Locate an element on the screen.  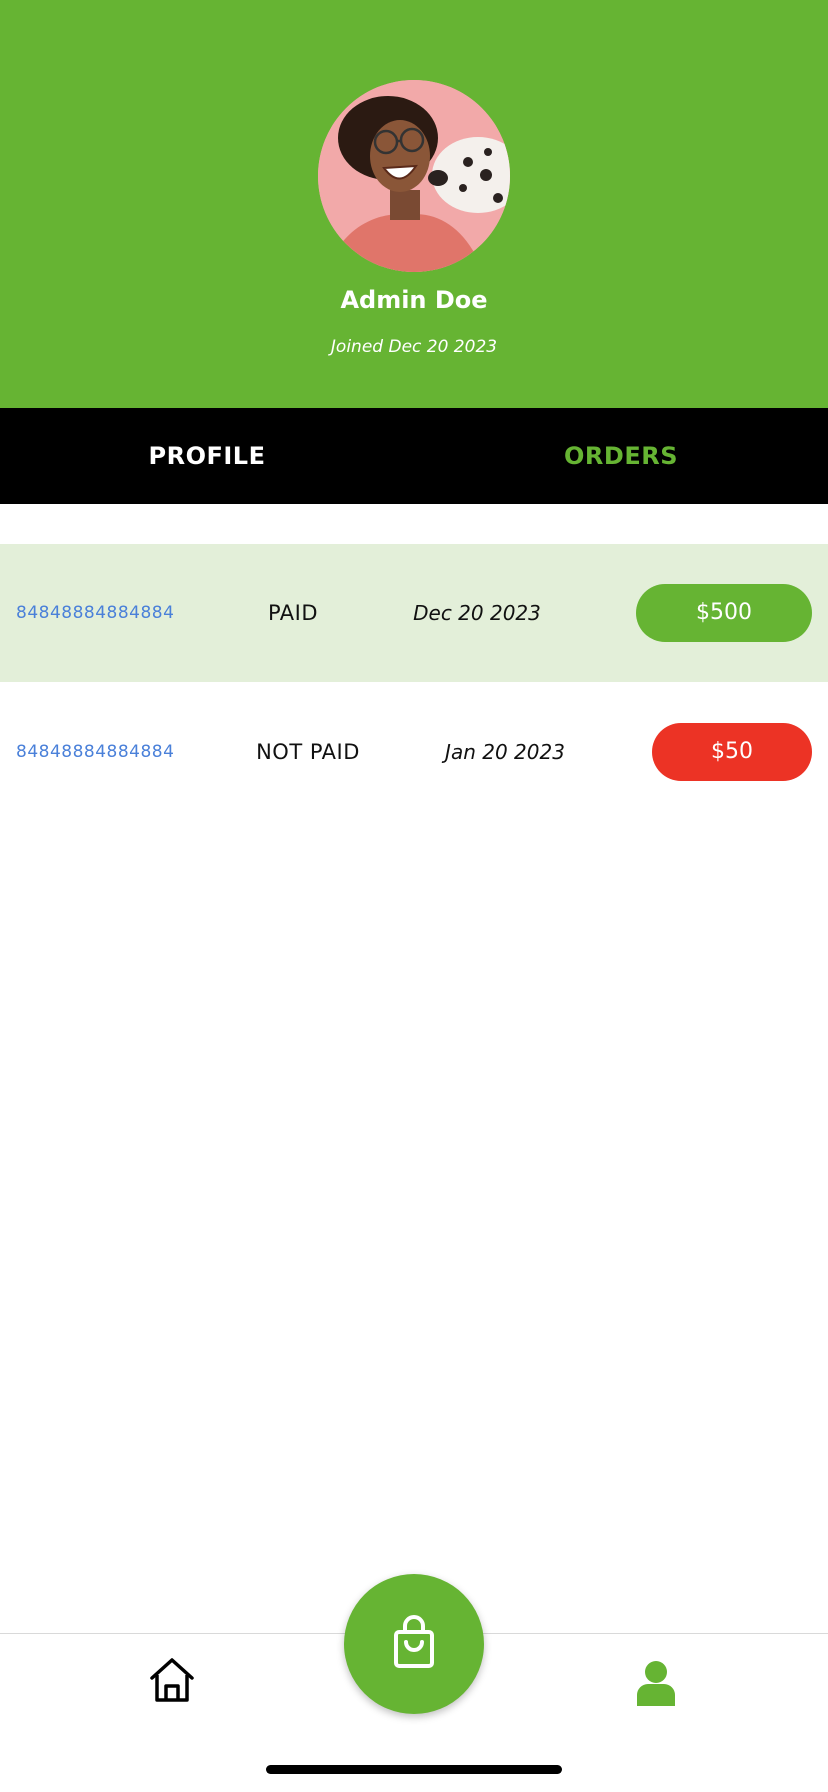
profile-name: Admin Doe is located at coordinates (414, 300).